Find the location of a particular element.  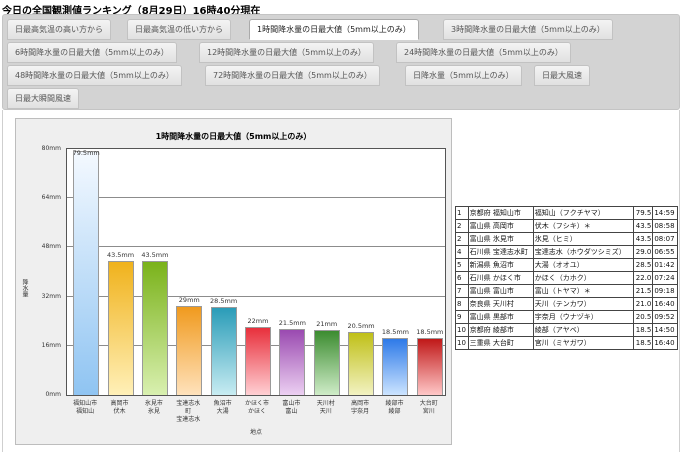

location-cell: 富山県 高岡市 is located at coordinates (500, 226).